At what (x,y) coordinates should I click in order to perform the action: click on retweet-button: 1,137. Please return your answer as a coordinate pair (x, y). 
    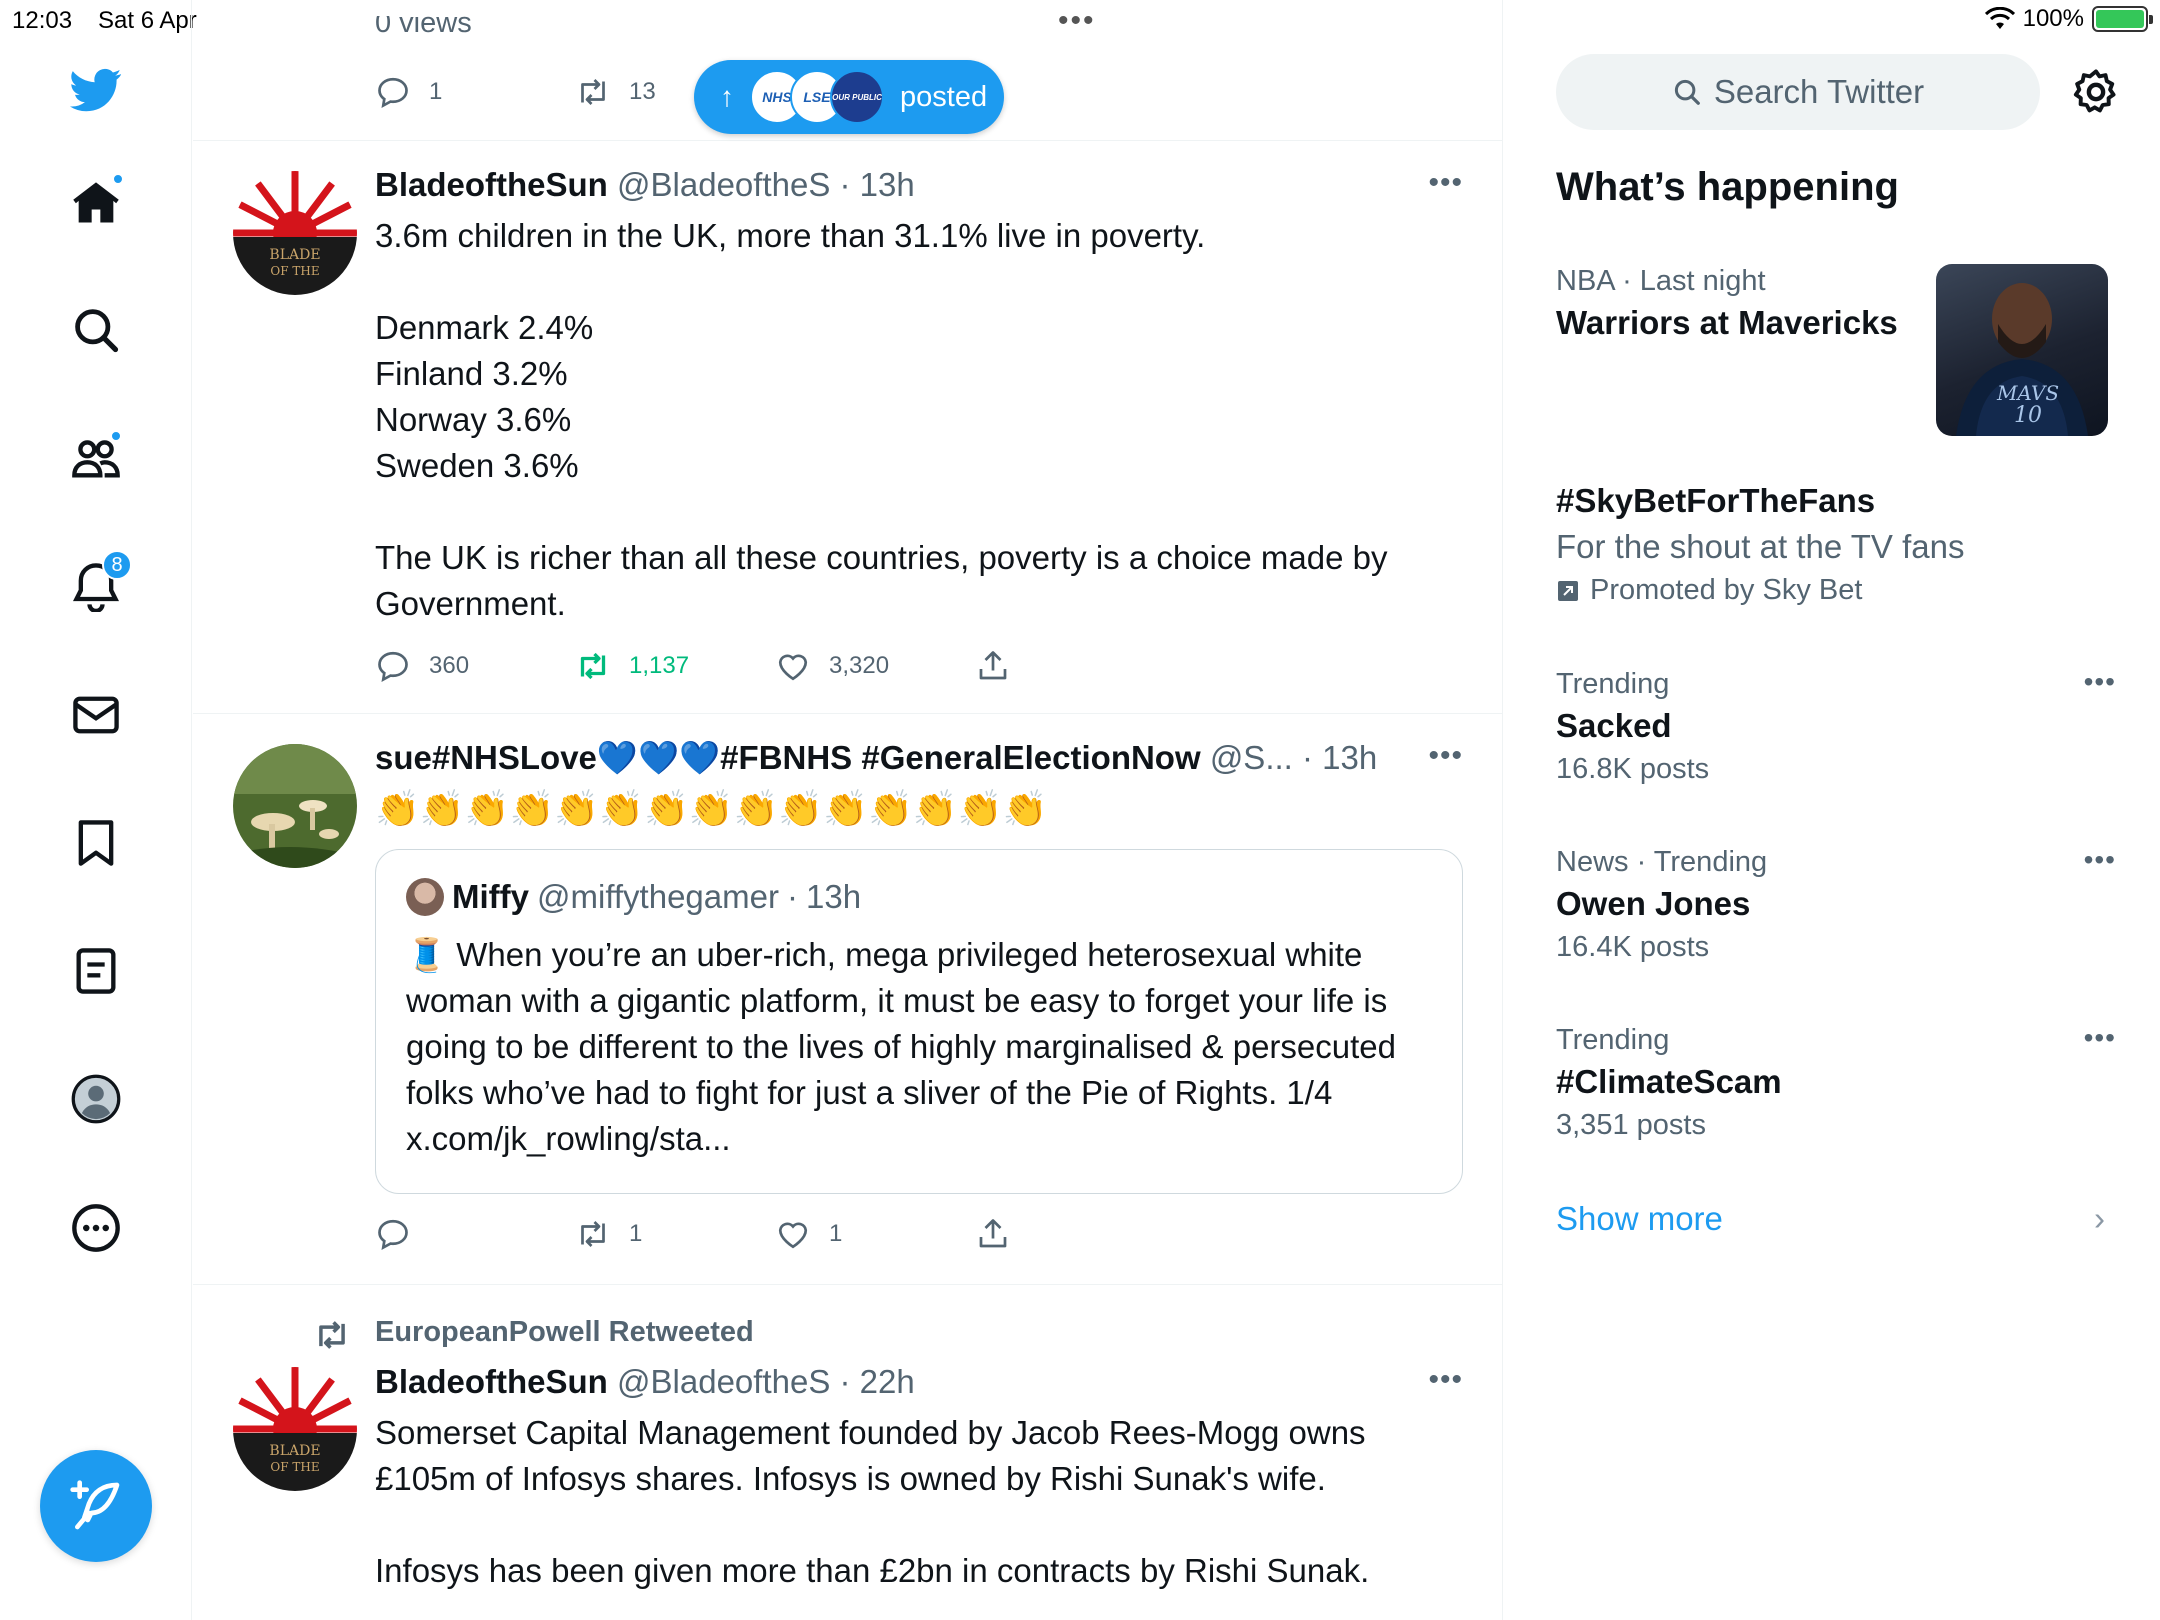
    Looking at the image, I should click on (632, 666).